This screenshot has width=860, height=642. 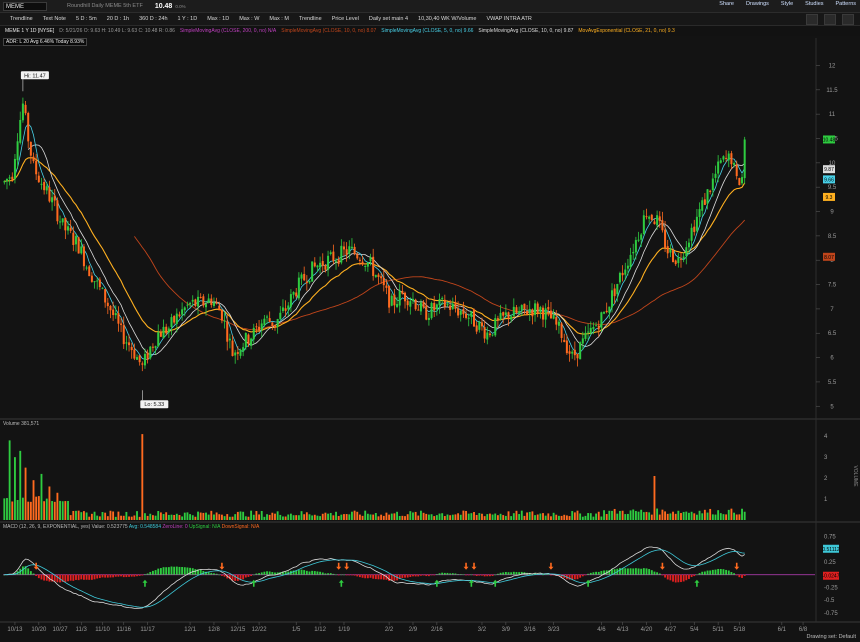 What do you see at coordinates (832, 359) in the screenshot?
I see `price-tick-label: 6` at bounding box center [832, 359].